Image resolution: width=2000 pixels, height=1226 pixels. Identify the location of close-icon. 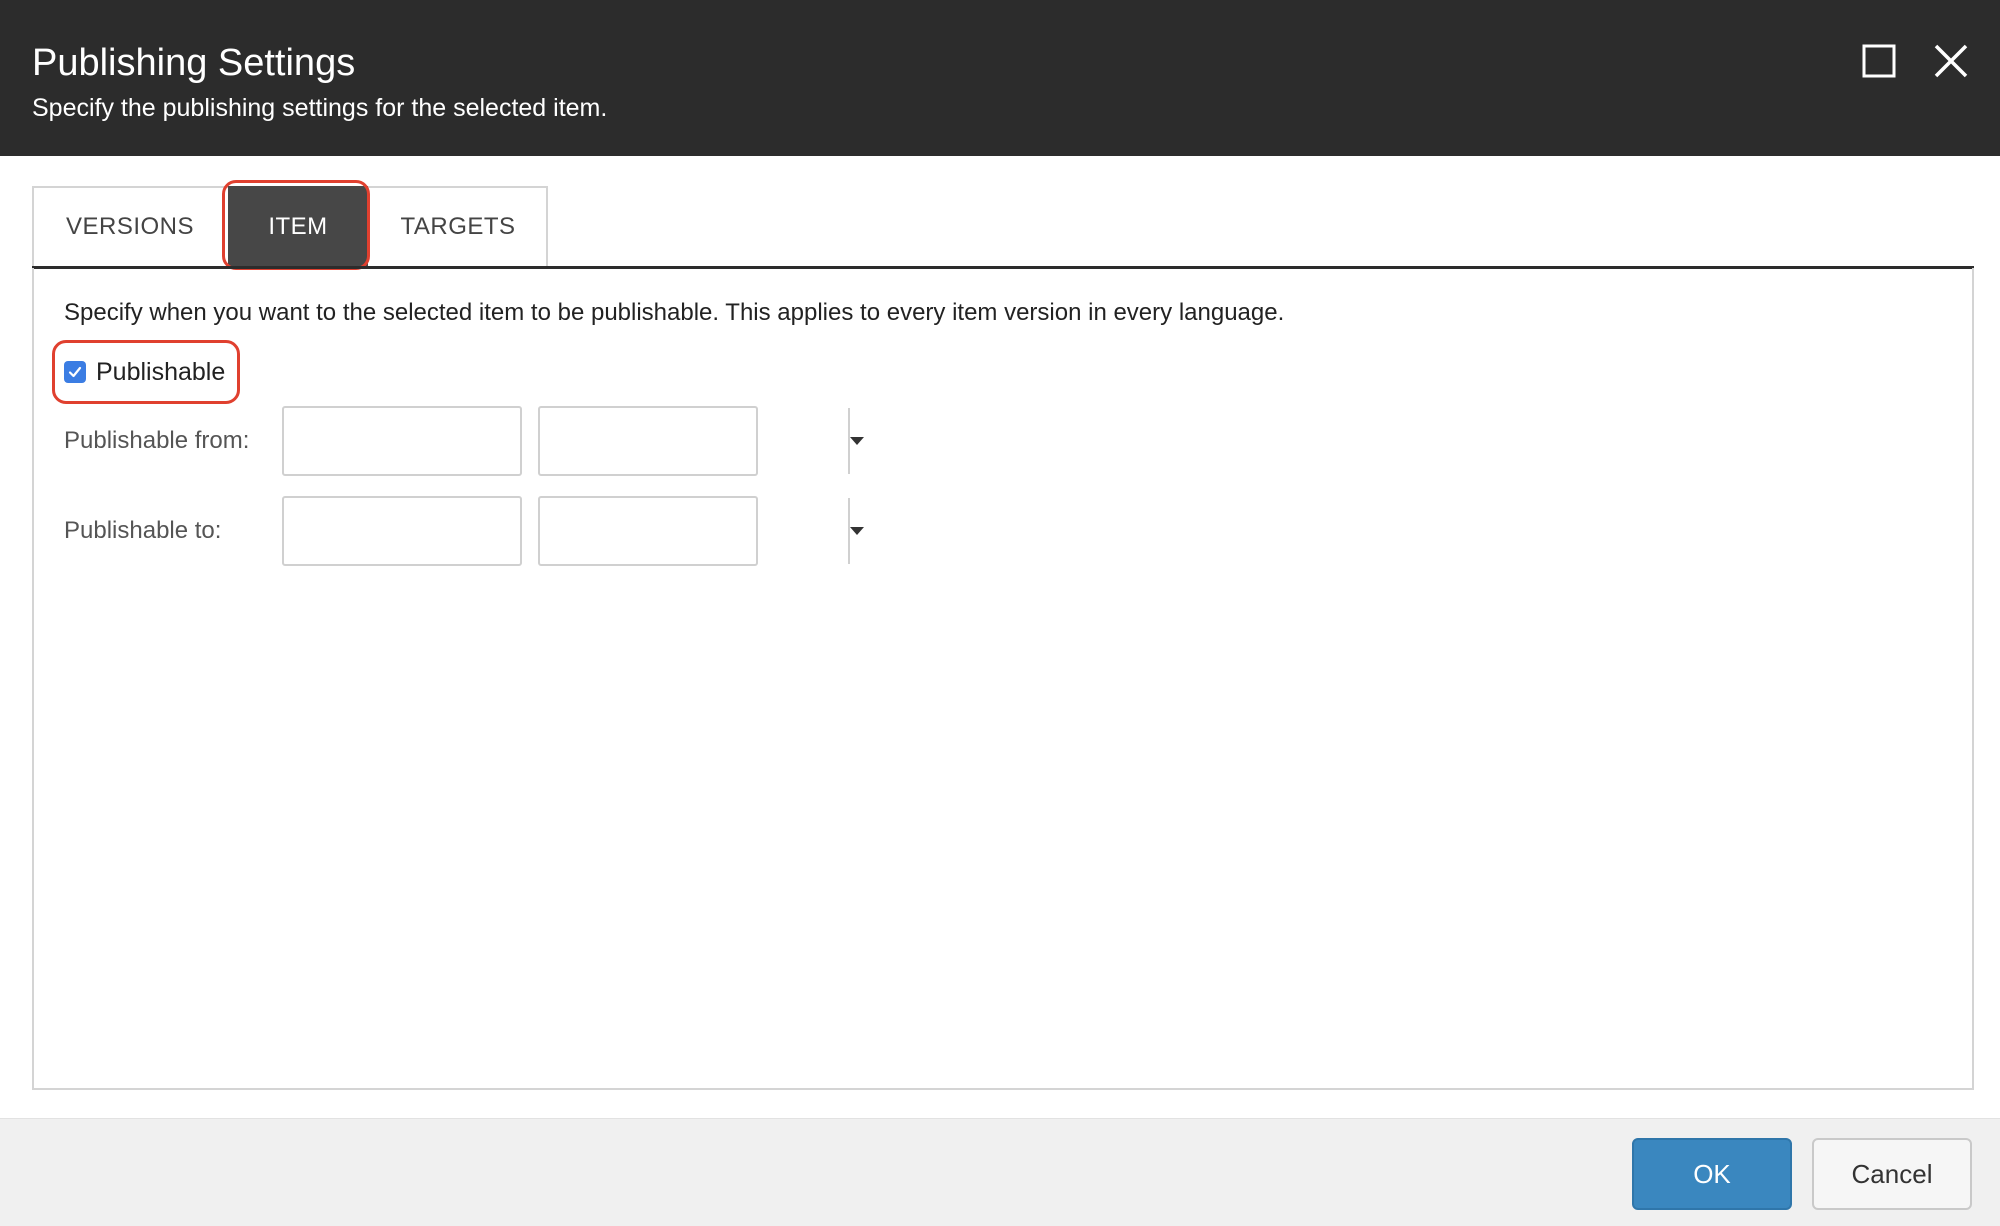
(1951, 61).